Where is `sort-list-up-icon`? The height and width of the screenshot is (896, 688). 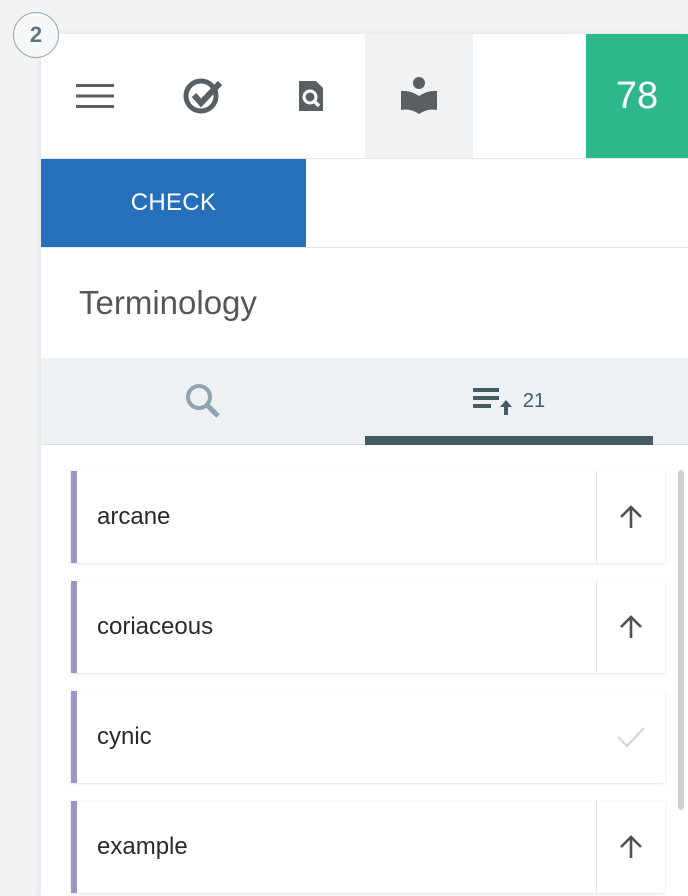
sort-list-up-icon is located at coordinates (492, 401).